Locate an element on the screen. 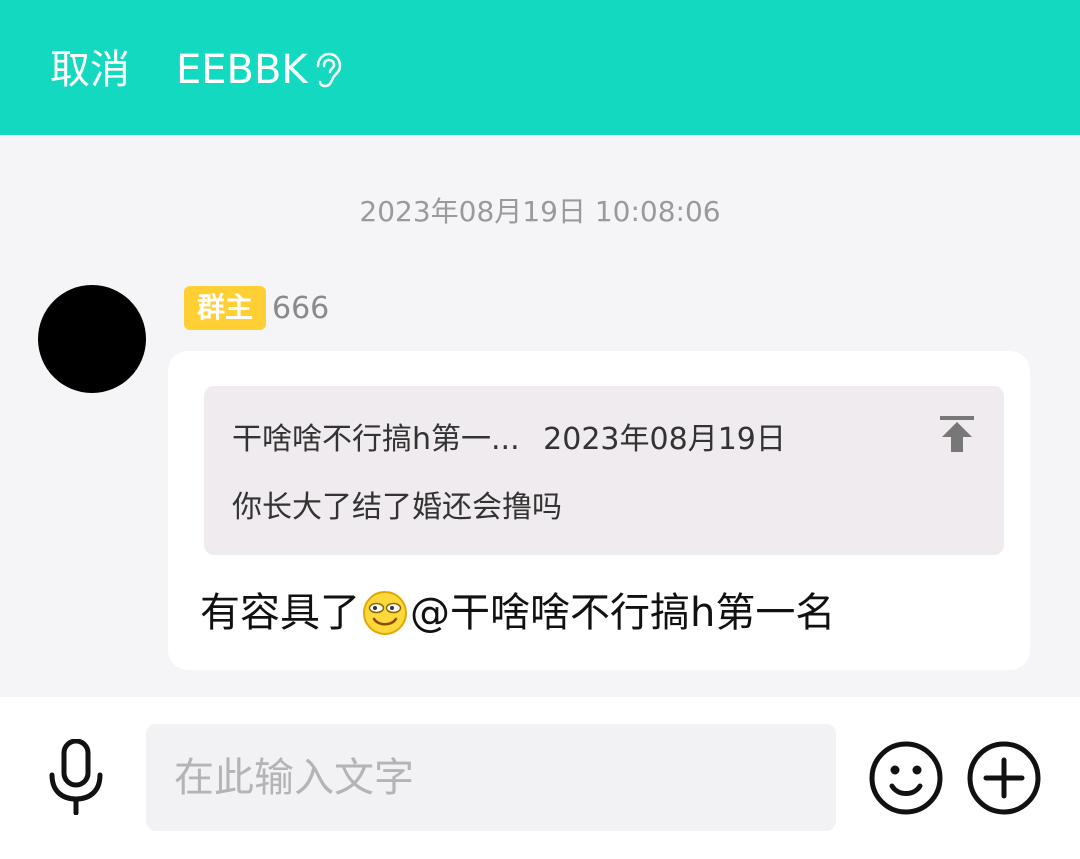 The height and width of the screenshot is (859, 1080). avatar is located at coordinates (92, 339).